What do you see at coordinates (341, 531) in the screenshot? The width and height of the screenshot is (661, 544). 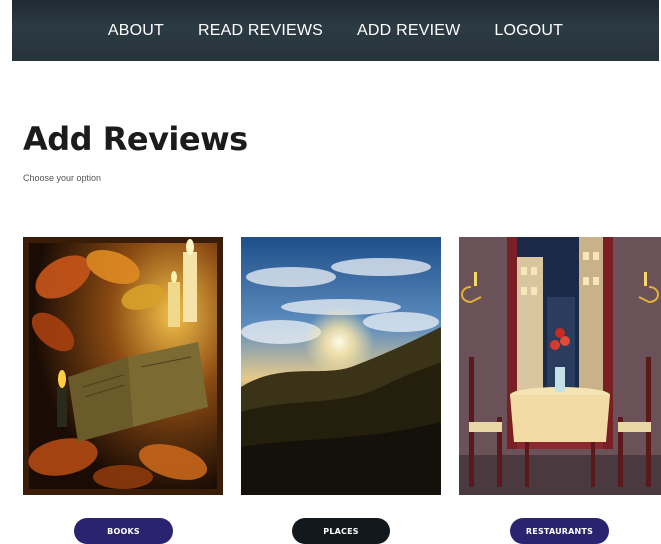 I see `places-button: PLACES` at bounding box center [341, 531].